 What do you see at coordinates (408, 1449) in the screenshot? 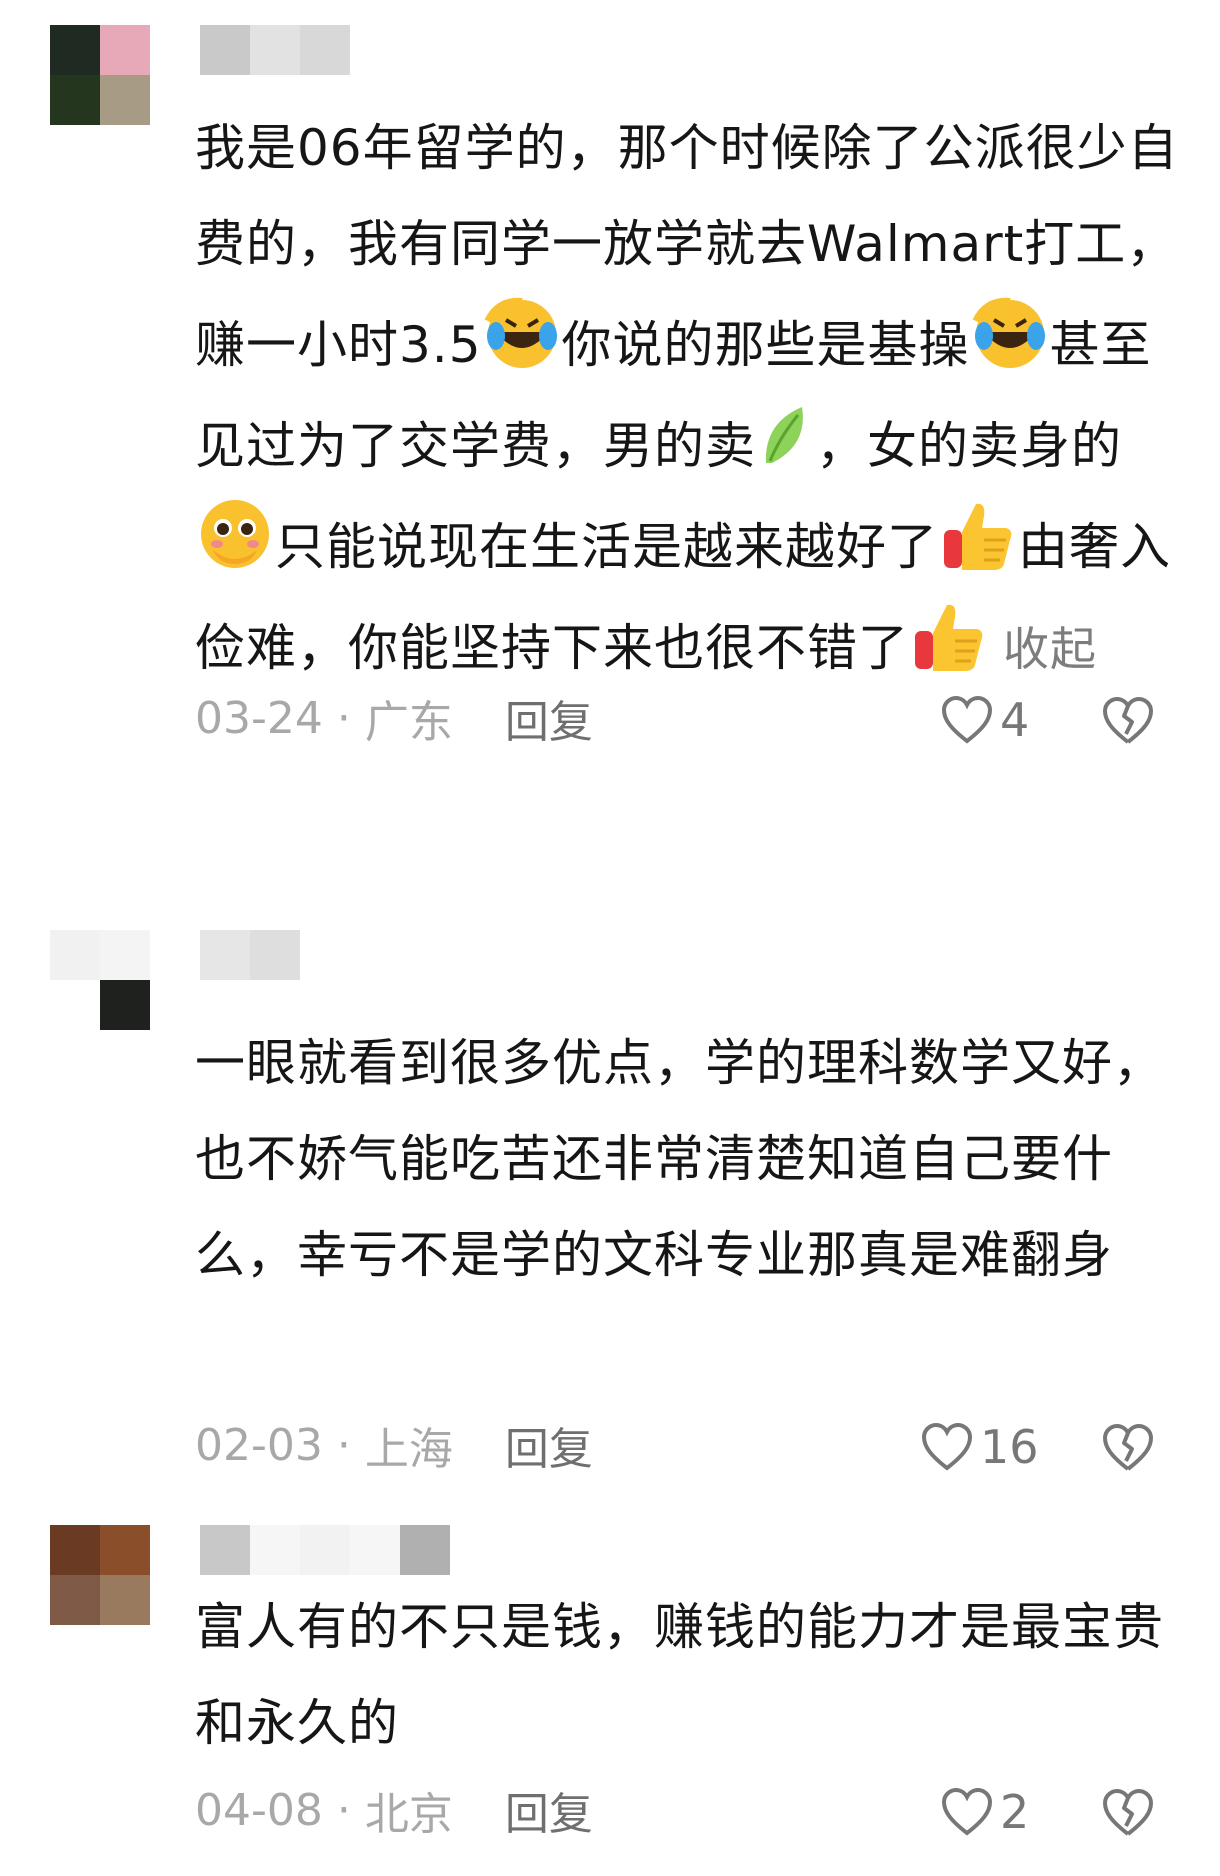
I see `comment-location: 上海` at bounding box center [408, 1449].